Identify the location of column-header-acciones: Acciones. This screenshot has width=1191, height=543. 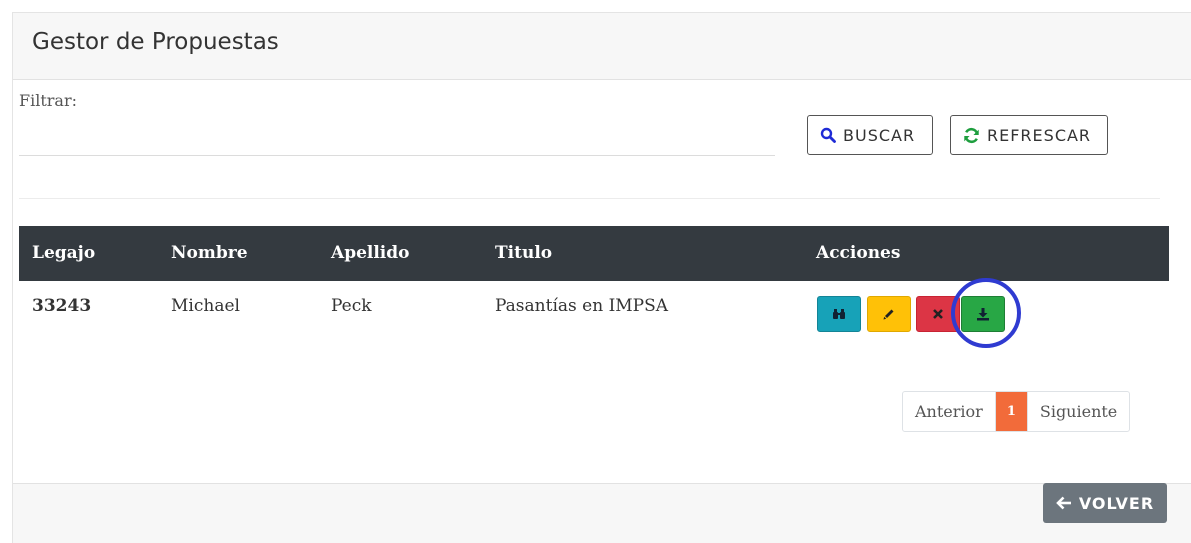
(858, 253).